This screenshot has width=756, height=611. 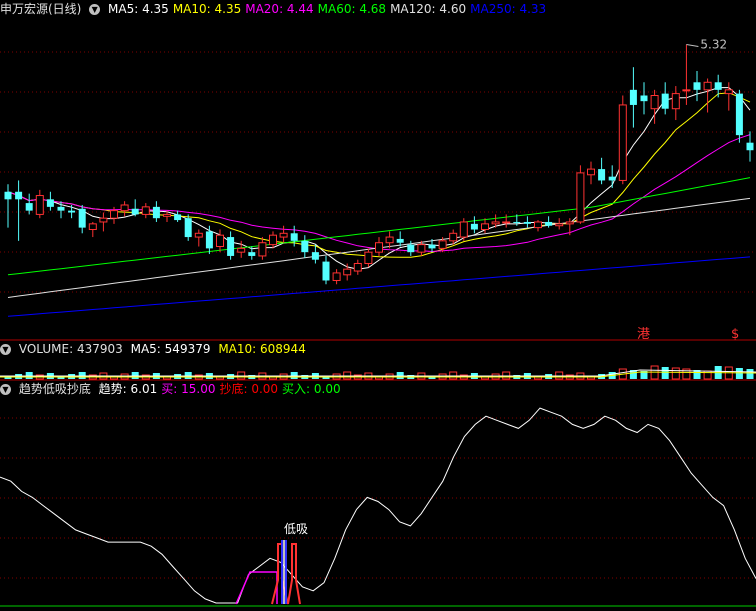 What do you see at coordinates (735, 334) in the screenshot?
I see `badge-s: $` at bounding box center [735, 334].